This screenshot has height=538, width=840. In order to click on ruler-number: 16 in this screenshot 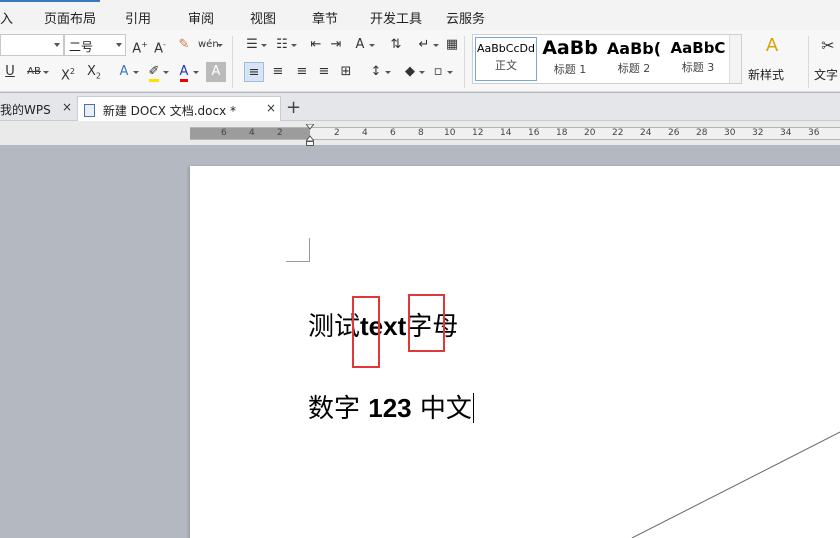, I will do `click(534, 133)`.